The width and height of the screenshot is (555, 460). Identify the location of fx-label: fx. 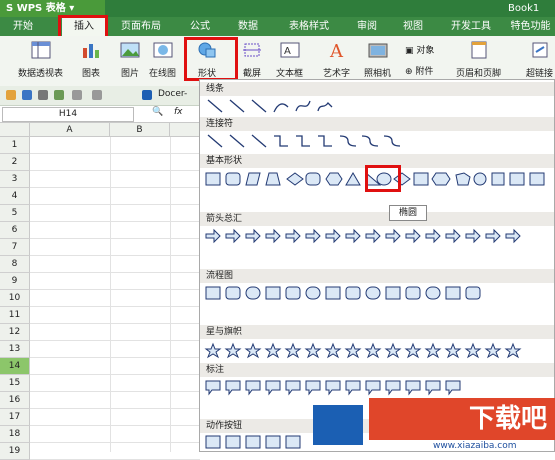
(178, 112).